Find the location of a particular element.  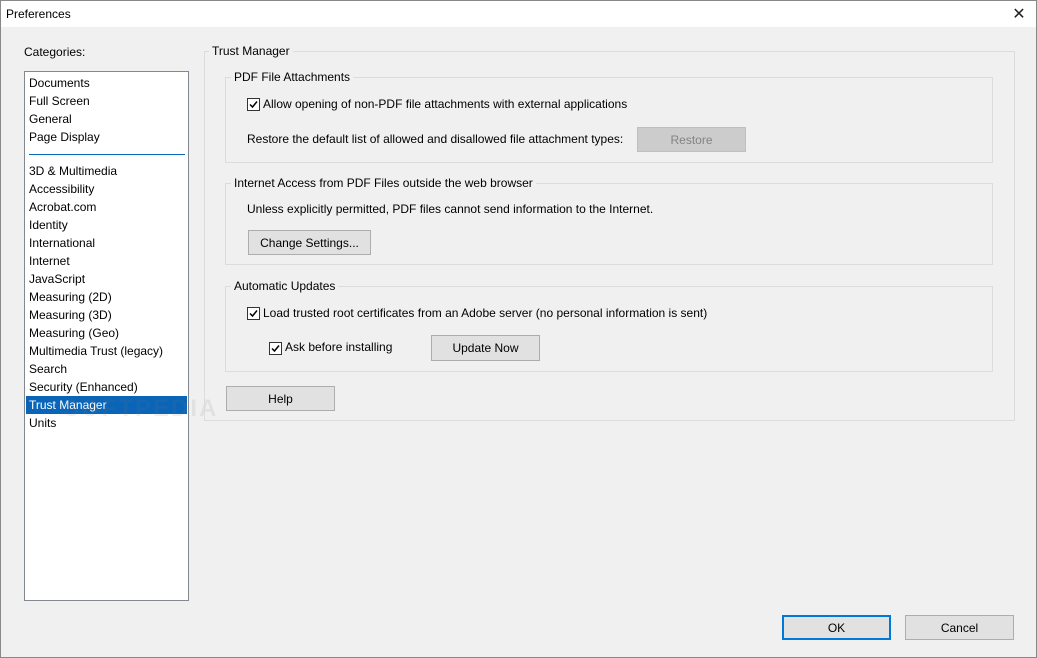

help-button: Help is located at coordinates (280, 398).